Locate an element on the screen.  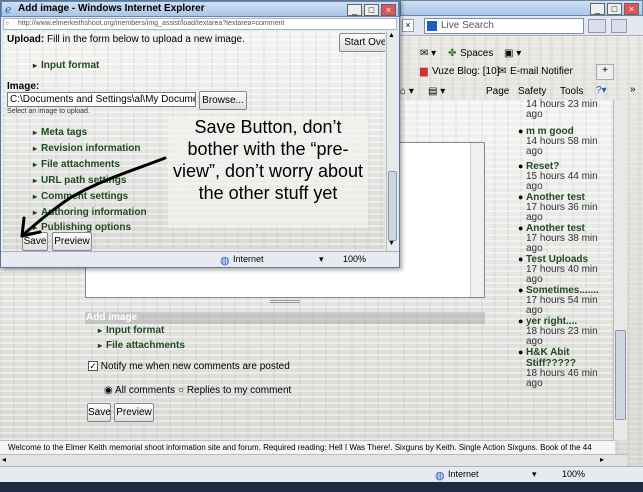
annotation-arrow is located at coordinates (93, 197).